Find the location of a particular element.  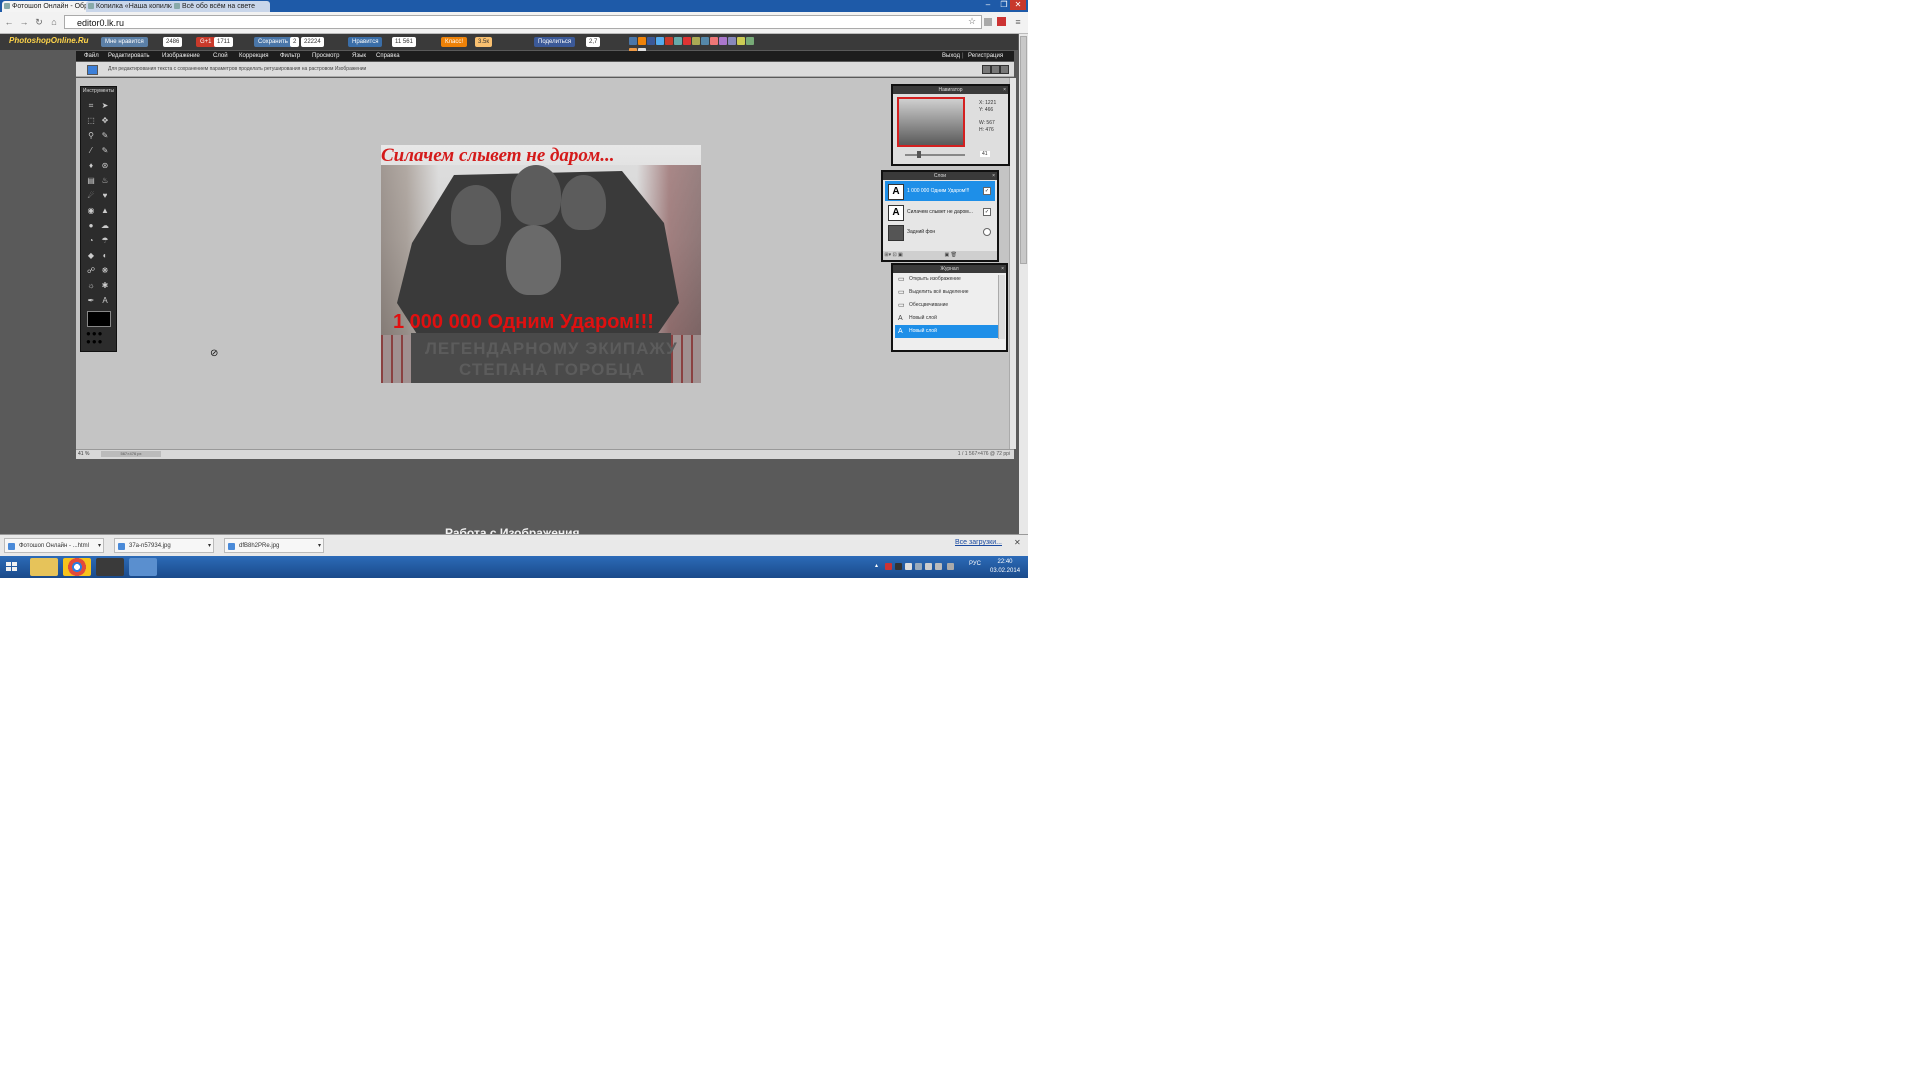

tool-button: ◐ is located at coordinates (105, 256).